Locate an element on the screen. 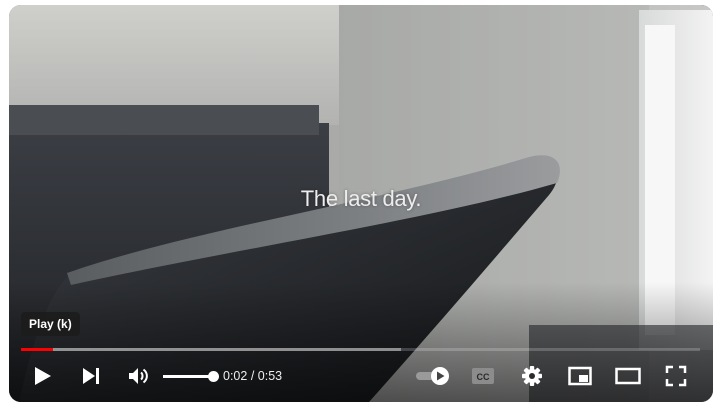  theater-mode-icon is located at coordinates (628, 376).